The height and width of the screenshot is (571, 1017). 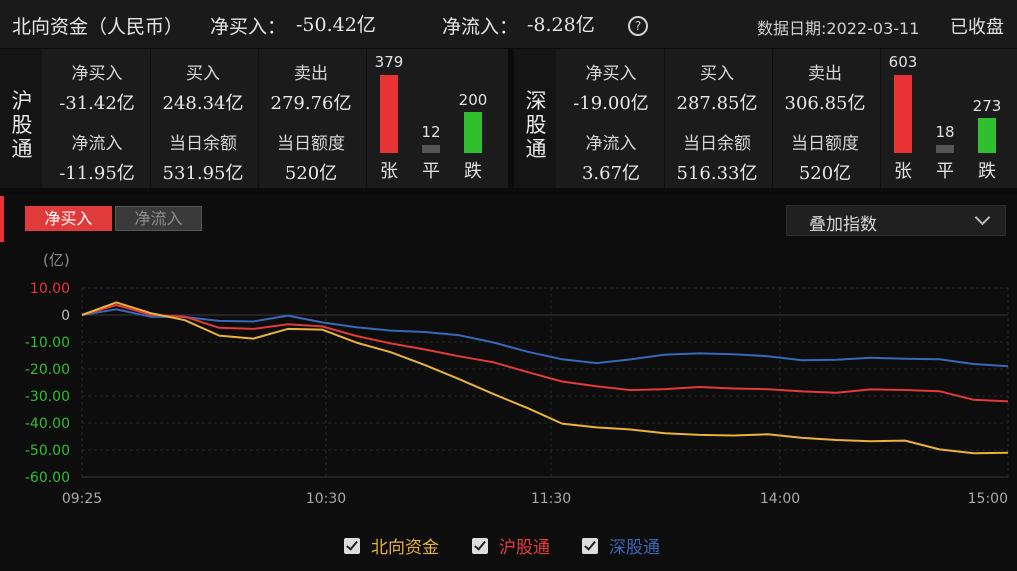 I want to click on x-tick-label: 10:30, so click(x=326, y=499).